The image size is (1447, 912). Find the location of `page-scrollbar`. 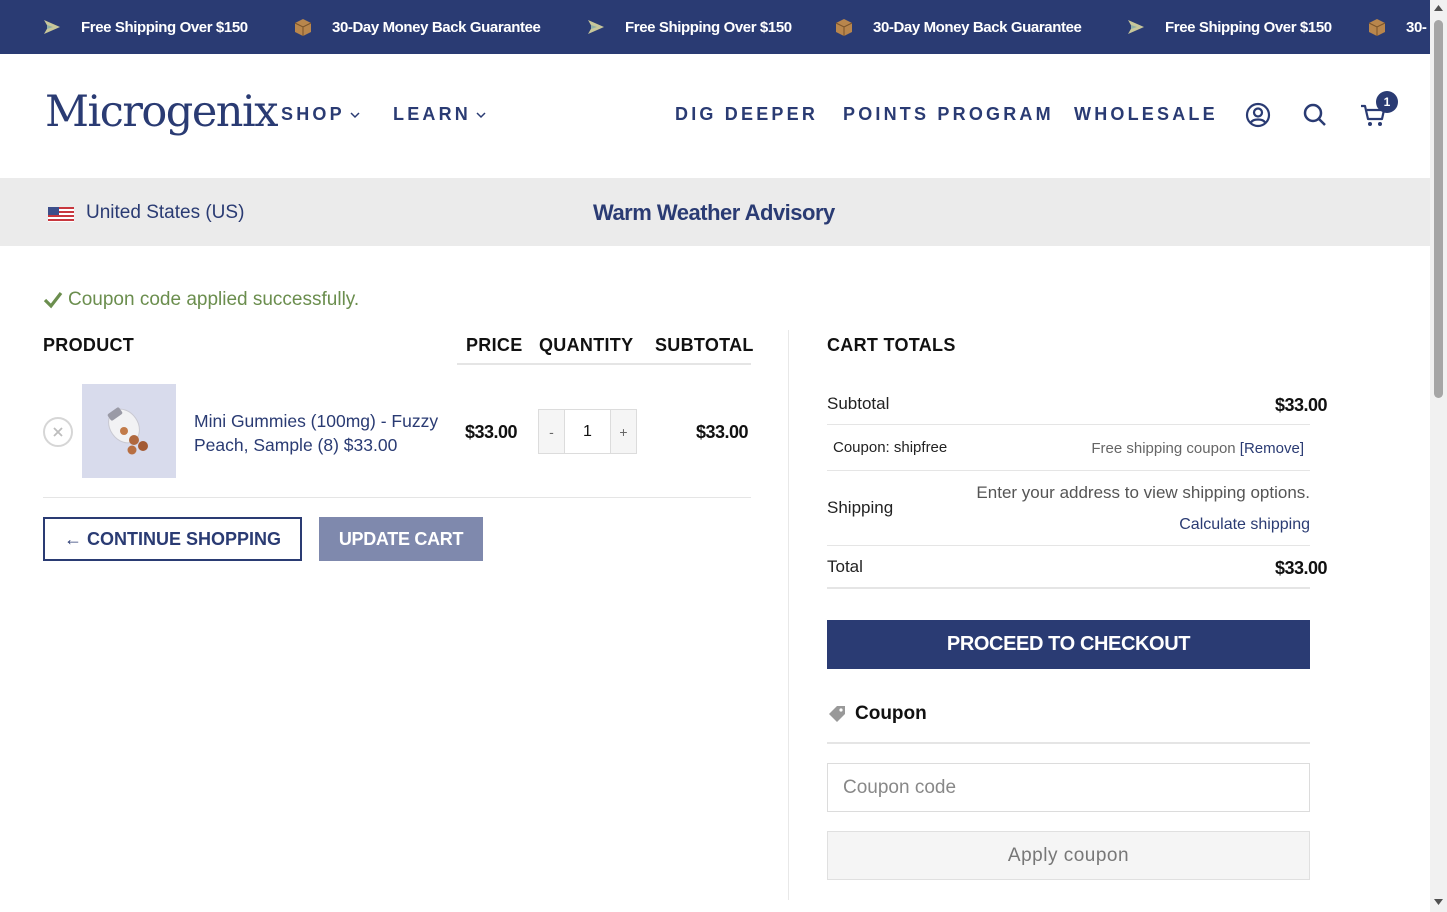

page-scrollbar is located at coordinates (1438, 456).